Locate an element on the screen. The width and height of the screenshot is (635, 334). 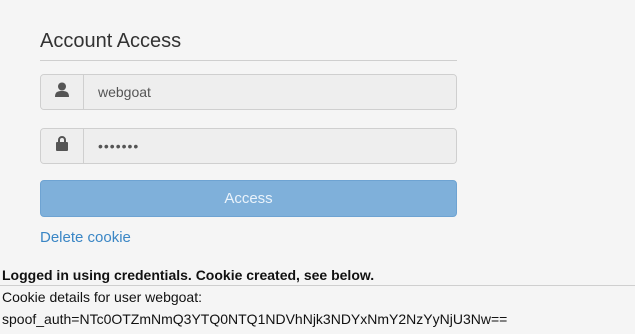
lock-icon is located at coordinates (62, 146).